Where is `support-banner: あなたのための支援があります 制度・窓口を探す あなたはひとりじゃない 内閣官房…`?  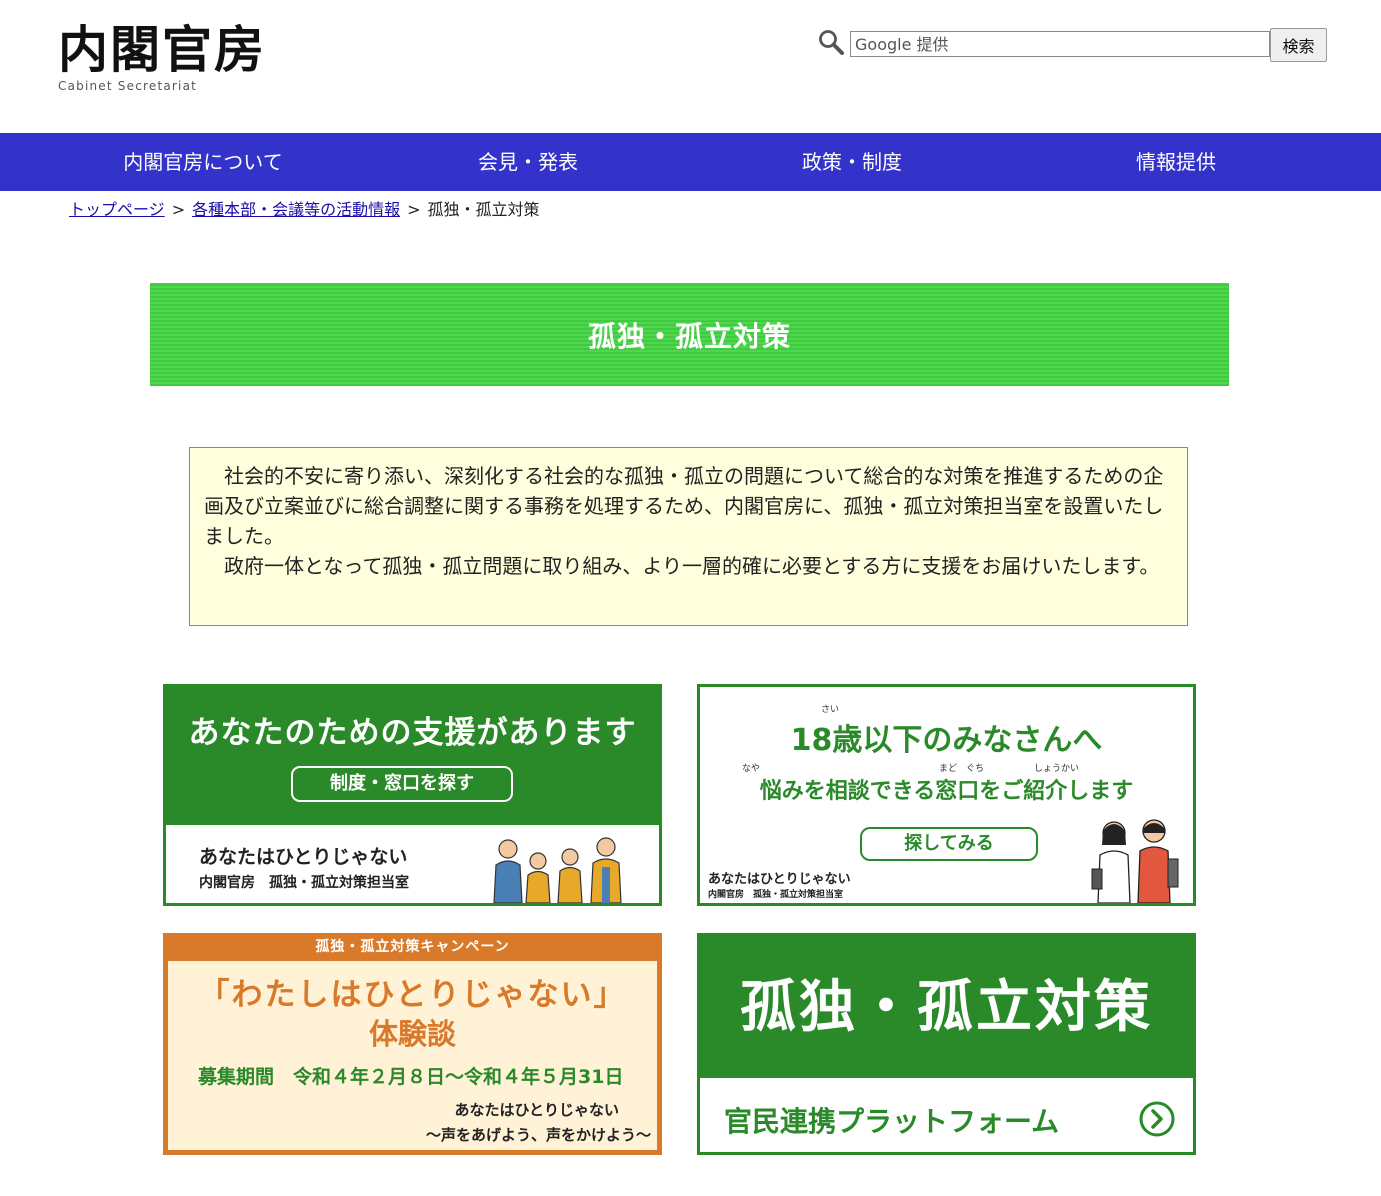 support-banner: あなたのための支援があります 制度・窓口を探す あなたはひとりじゃない 内閣官房… is located at coordinates (412, 795).